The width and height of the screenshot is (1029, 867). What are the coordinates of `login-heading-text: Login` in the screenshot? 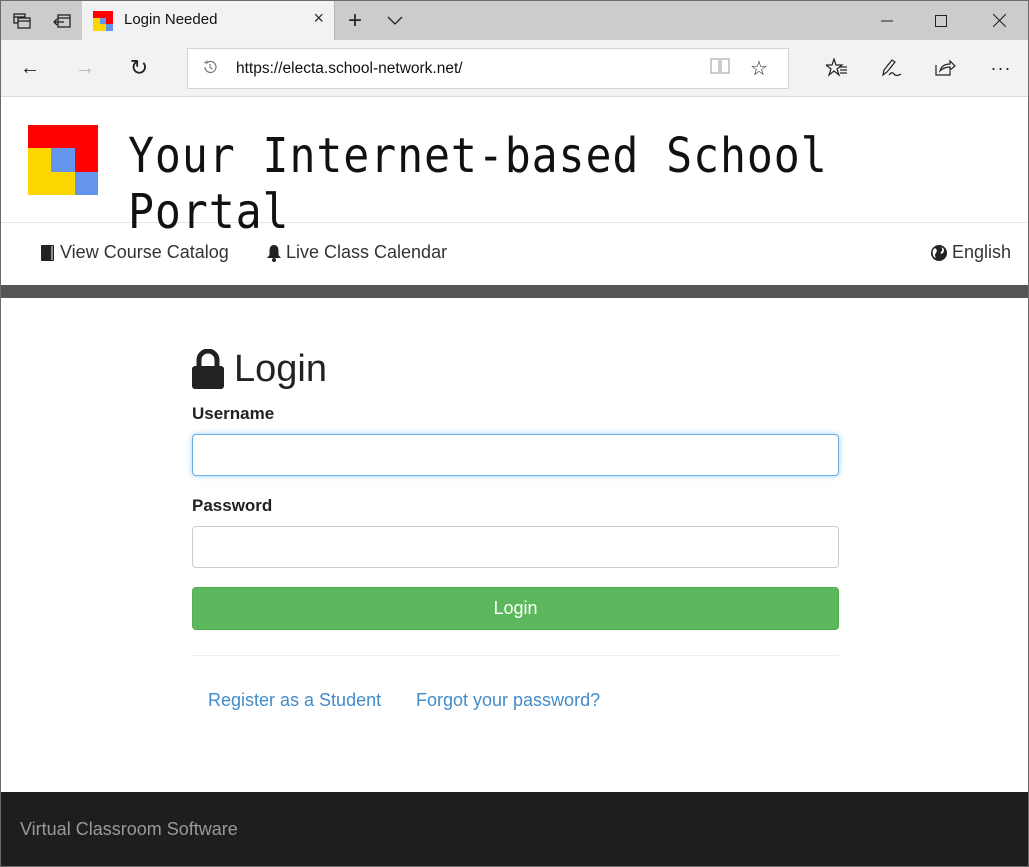 It's located at (280, 368).